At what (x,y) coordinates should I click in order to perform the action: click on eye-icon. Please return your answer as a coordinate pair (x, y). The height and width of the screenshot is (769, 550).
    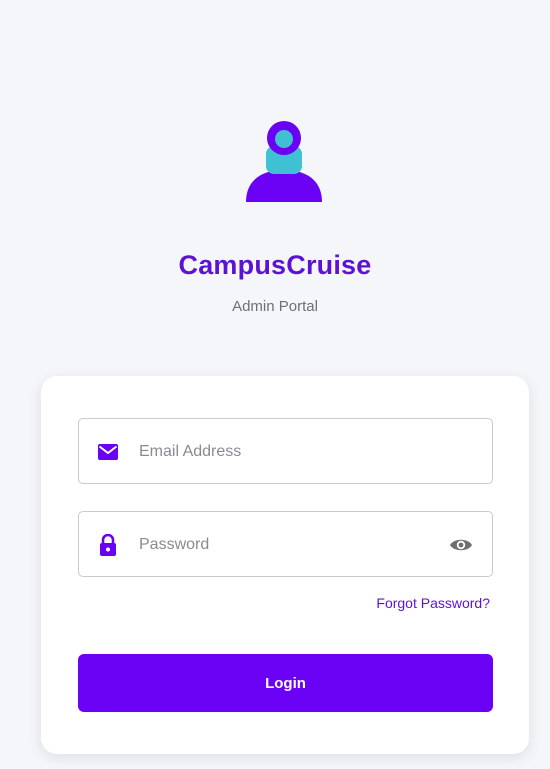
    Looking at the image, I should click on (461, 545).